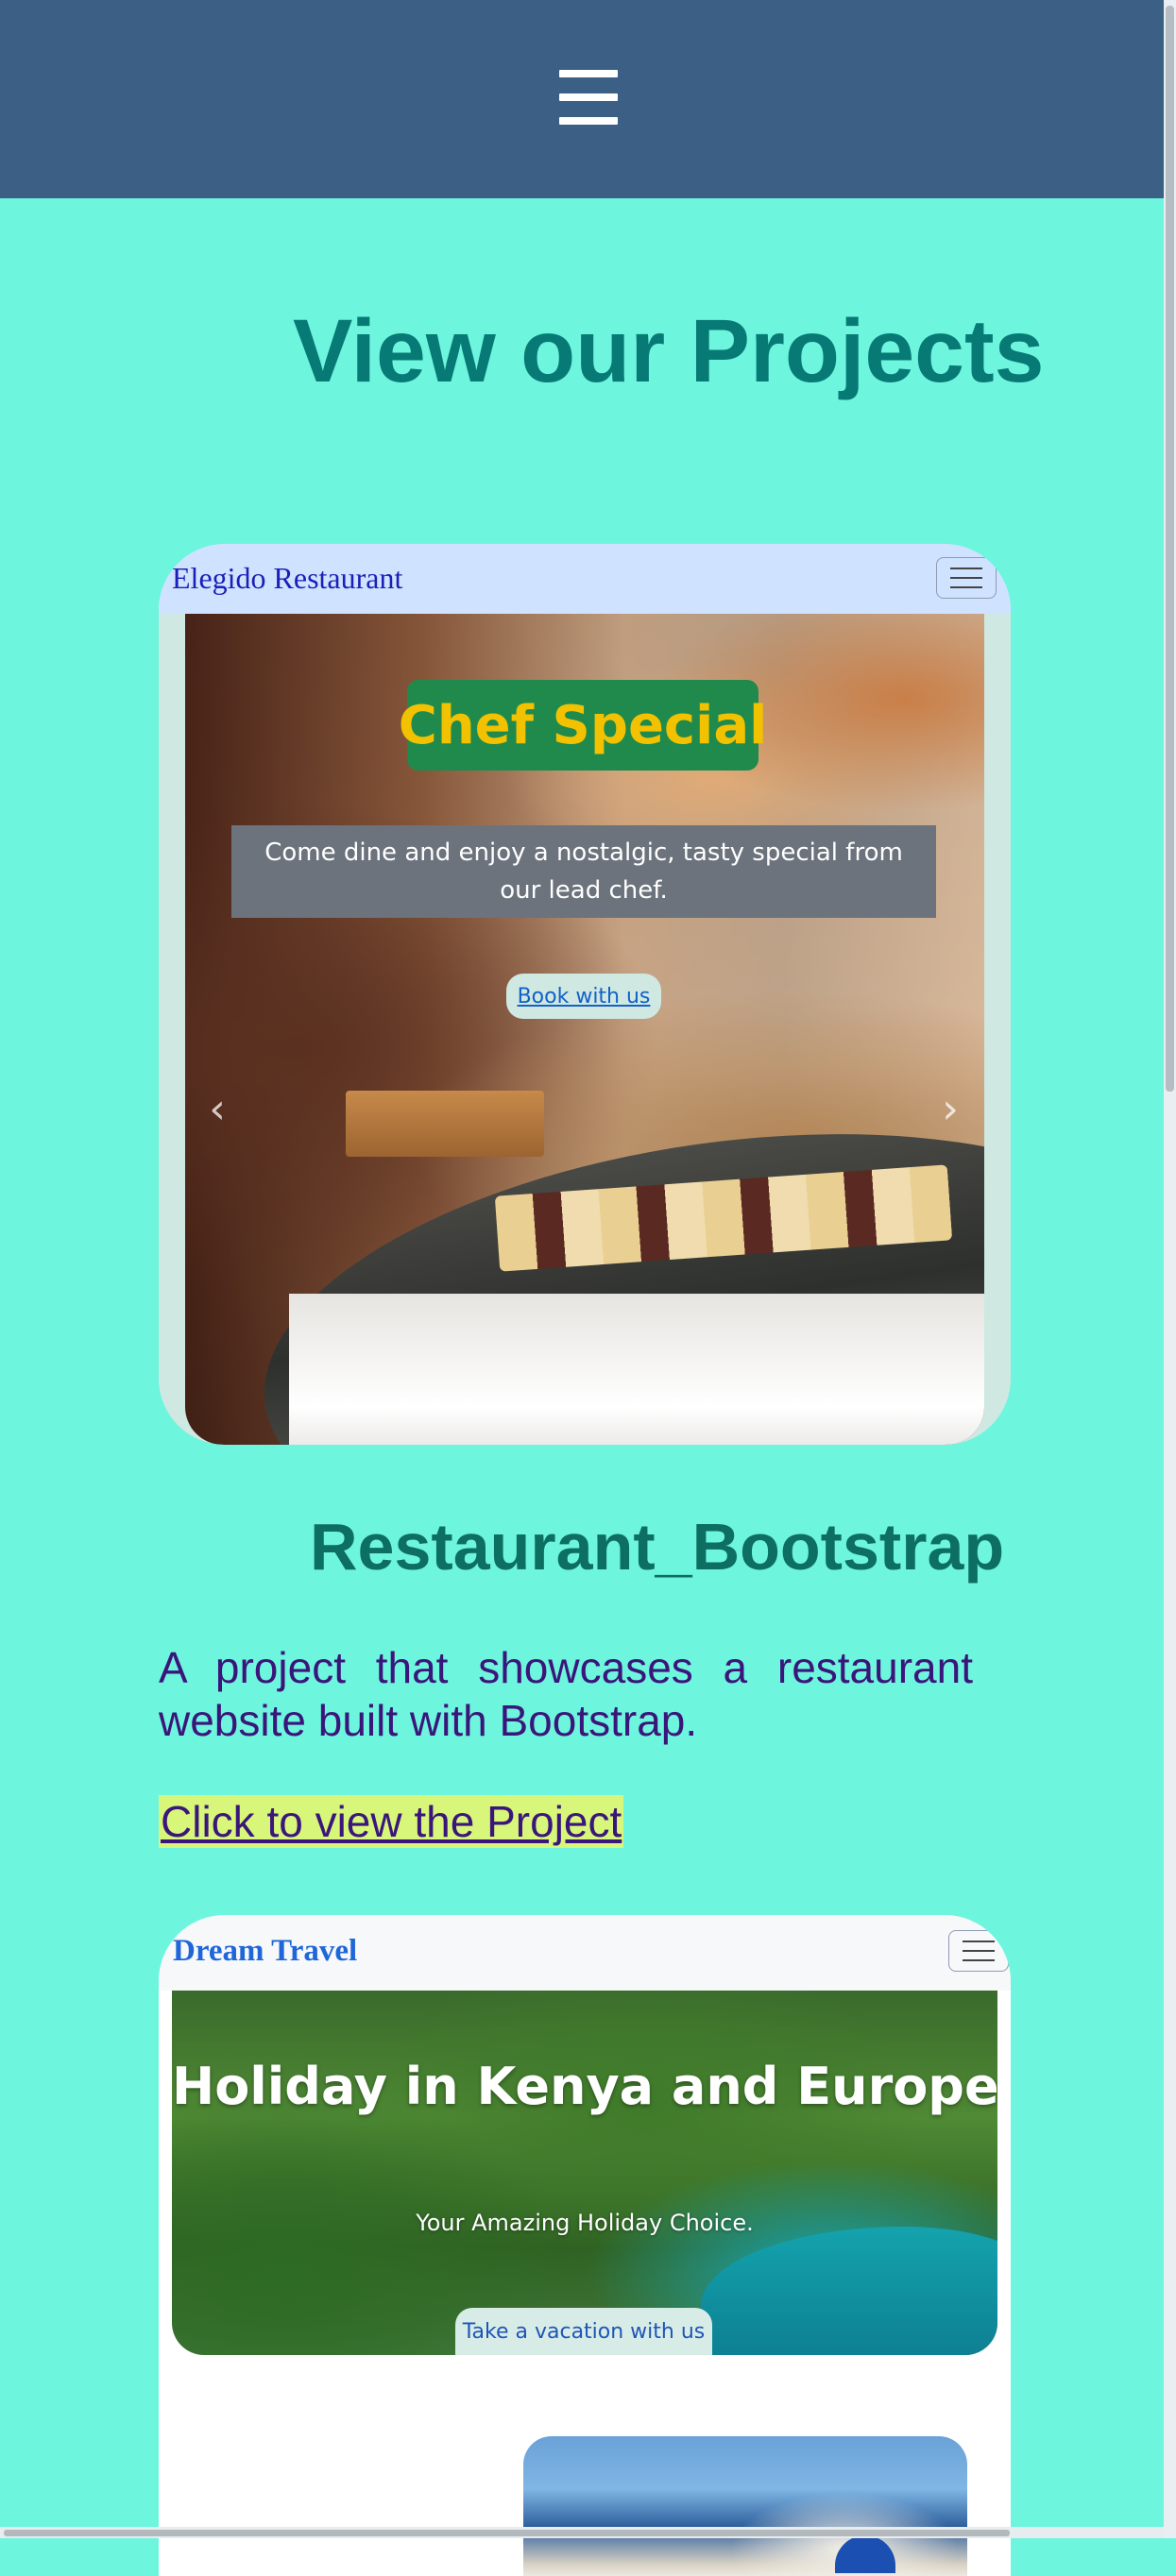 This screenshot has height=2576, width=1176. I want to click on preview-navbar: Dream Travel, so click(585, 1953).